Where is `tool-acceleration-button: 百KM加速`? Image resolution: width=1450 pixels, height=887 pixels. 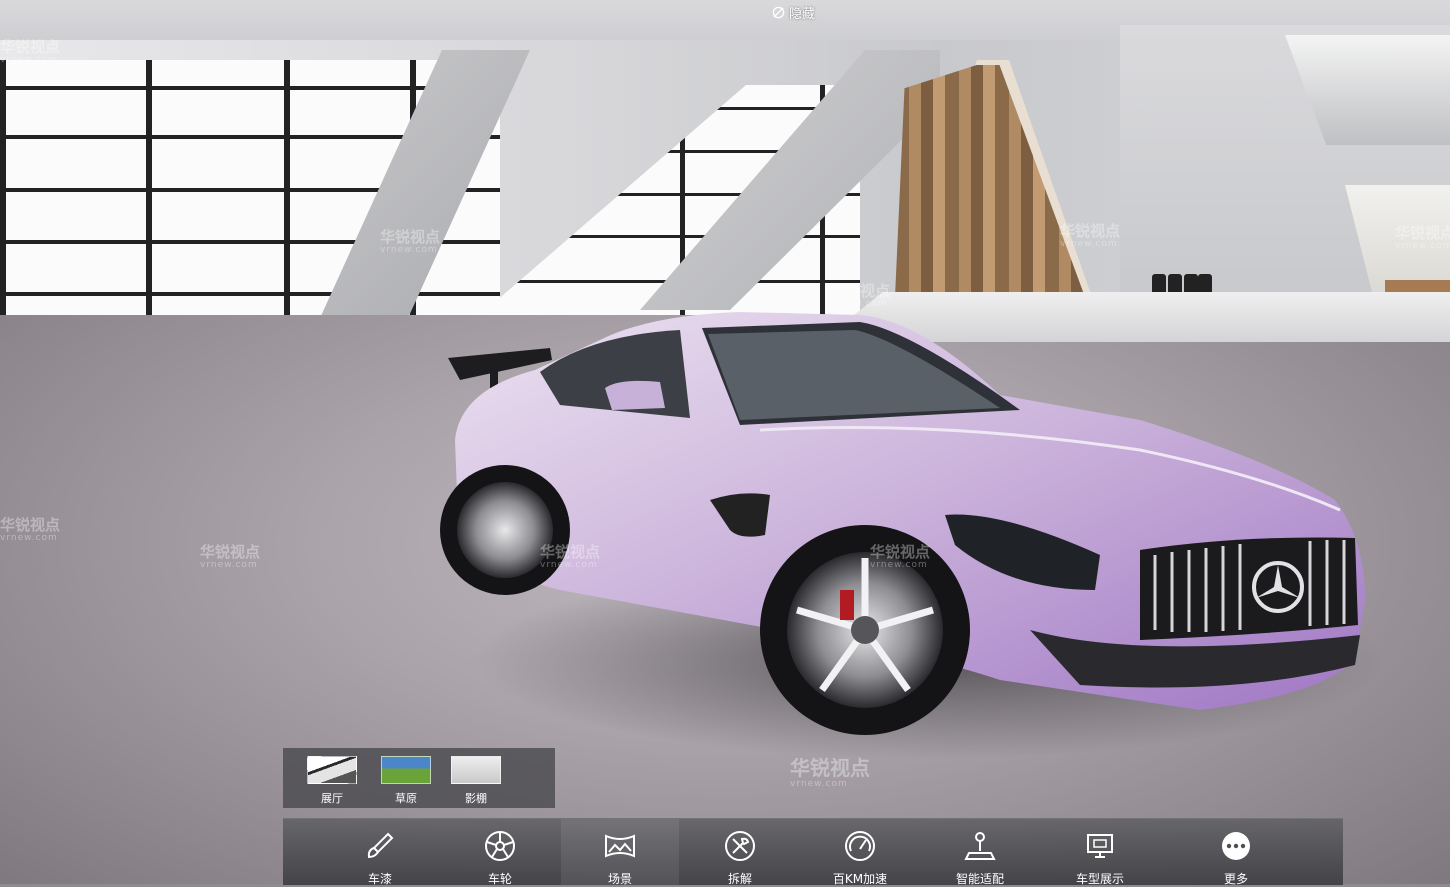
tool-acceleration-button: 百KM加速 is located at coordinates (860, 852).